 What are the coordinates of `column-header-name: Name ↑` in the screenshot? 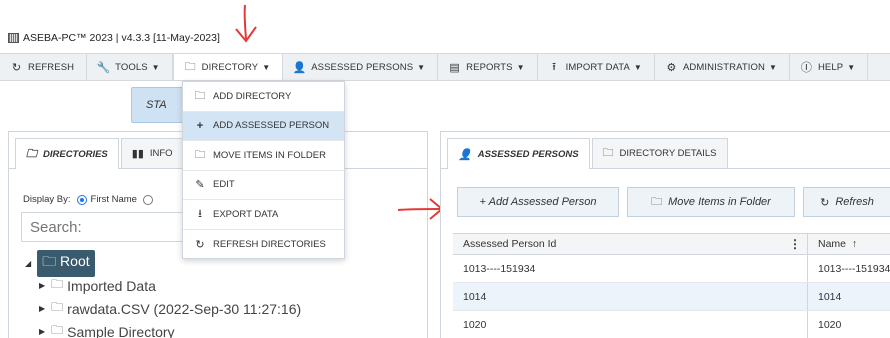 It's located at (832, 244).